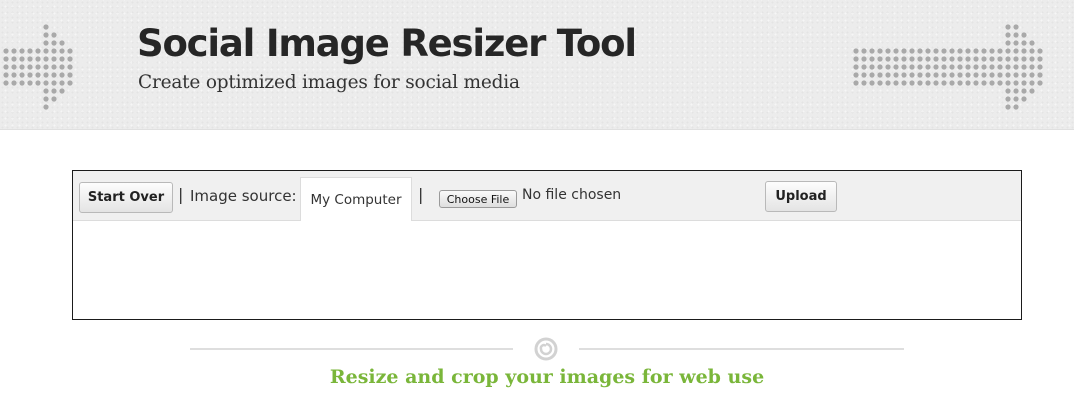 The height and width of the screenshot is (399, 1074). I want to click on swirl-icon, so click(546, 351).